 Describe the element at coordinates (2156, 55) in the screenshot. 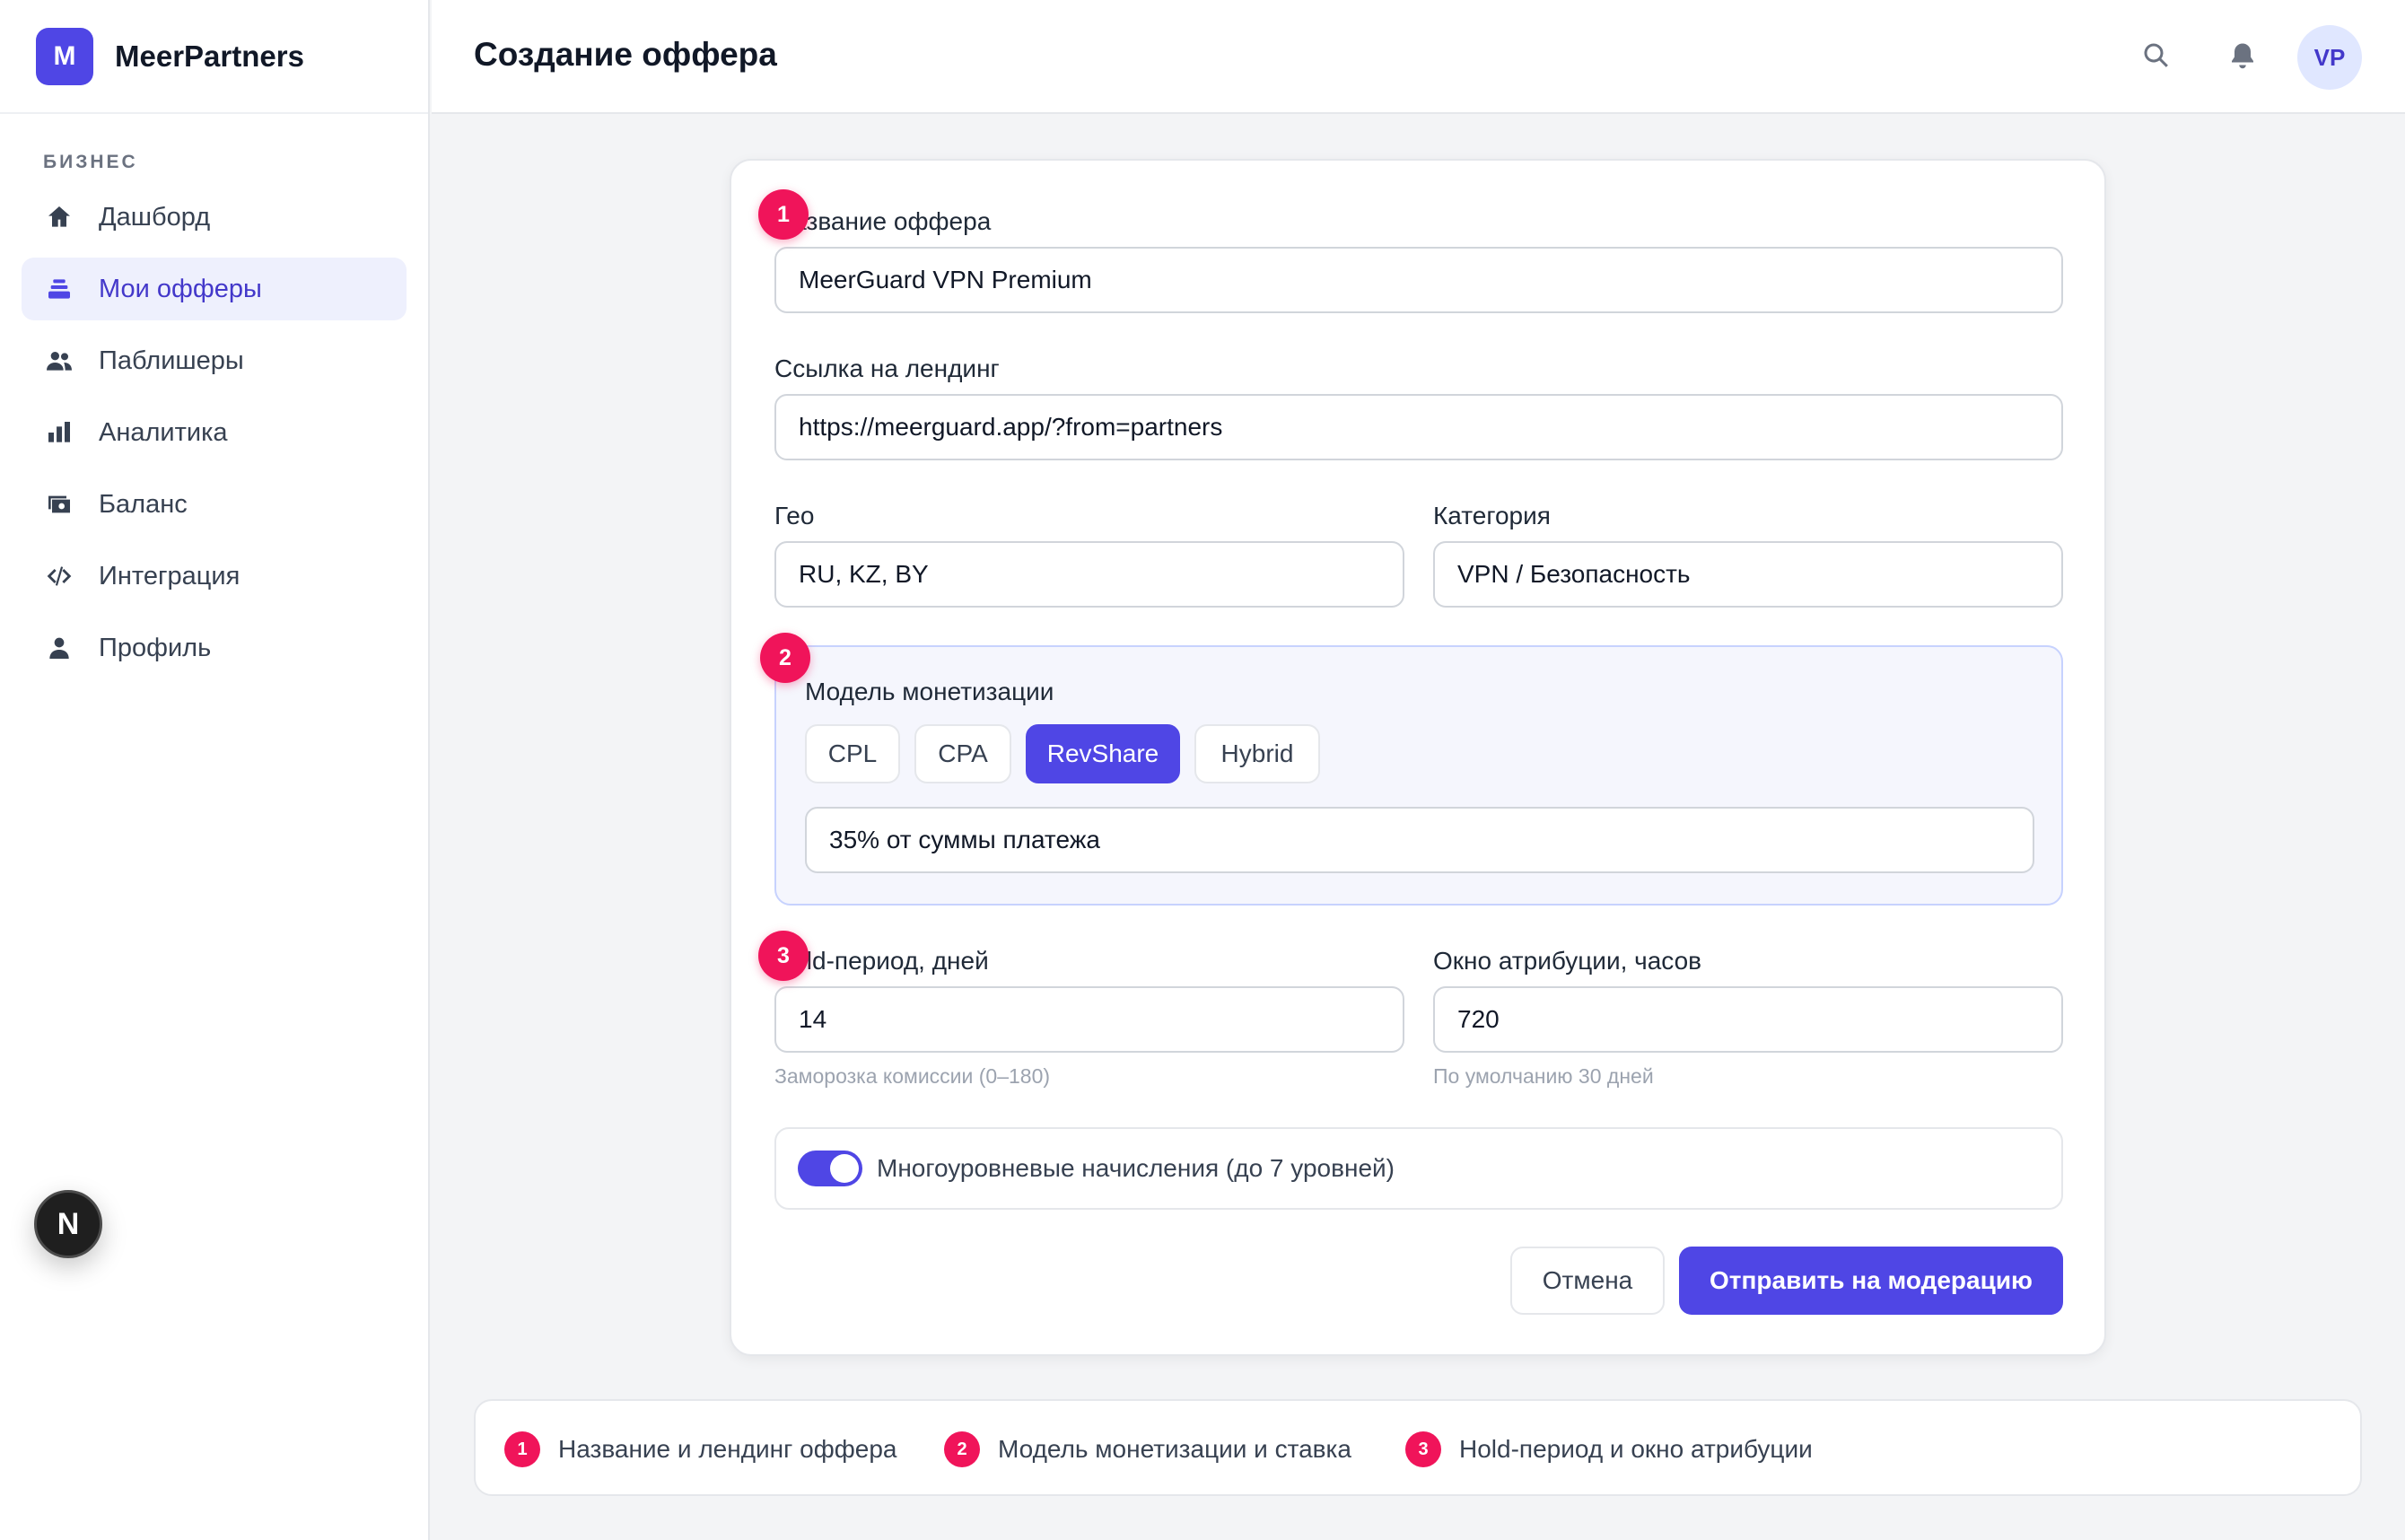

I see `search-icon` at that location.